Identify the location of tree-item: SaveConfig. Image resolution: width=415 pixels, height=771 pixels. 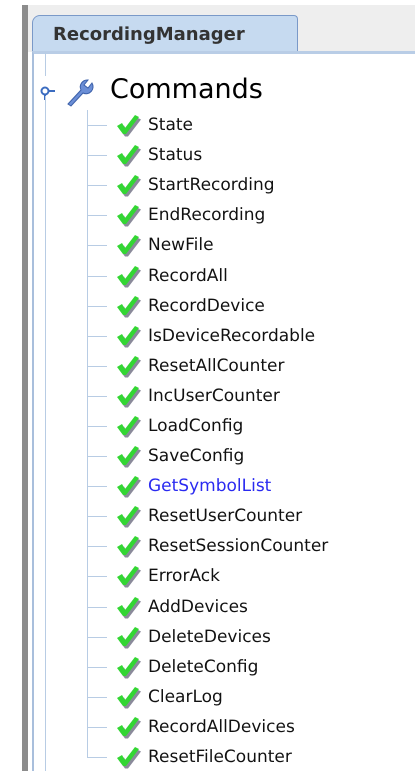
(196, 456).